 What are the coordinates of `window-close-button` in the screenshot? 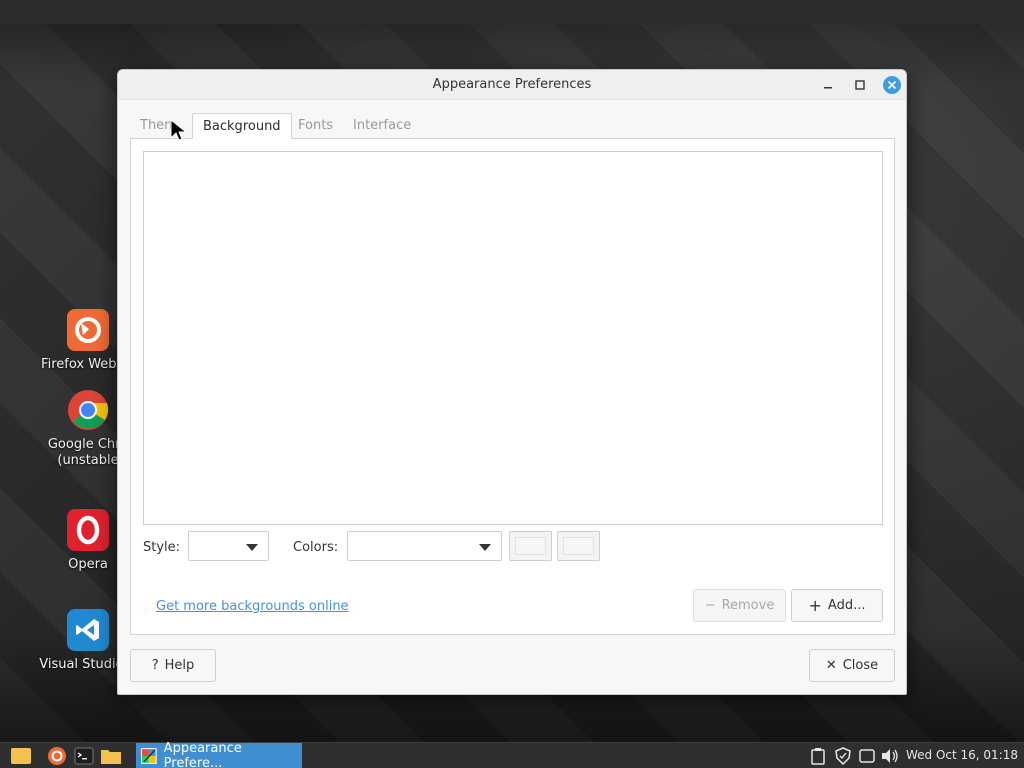 It's located at (892, 85).